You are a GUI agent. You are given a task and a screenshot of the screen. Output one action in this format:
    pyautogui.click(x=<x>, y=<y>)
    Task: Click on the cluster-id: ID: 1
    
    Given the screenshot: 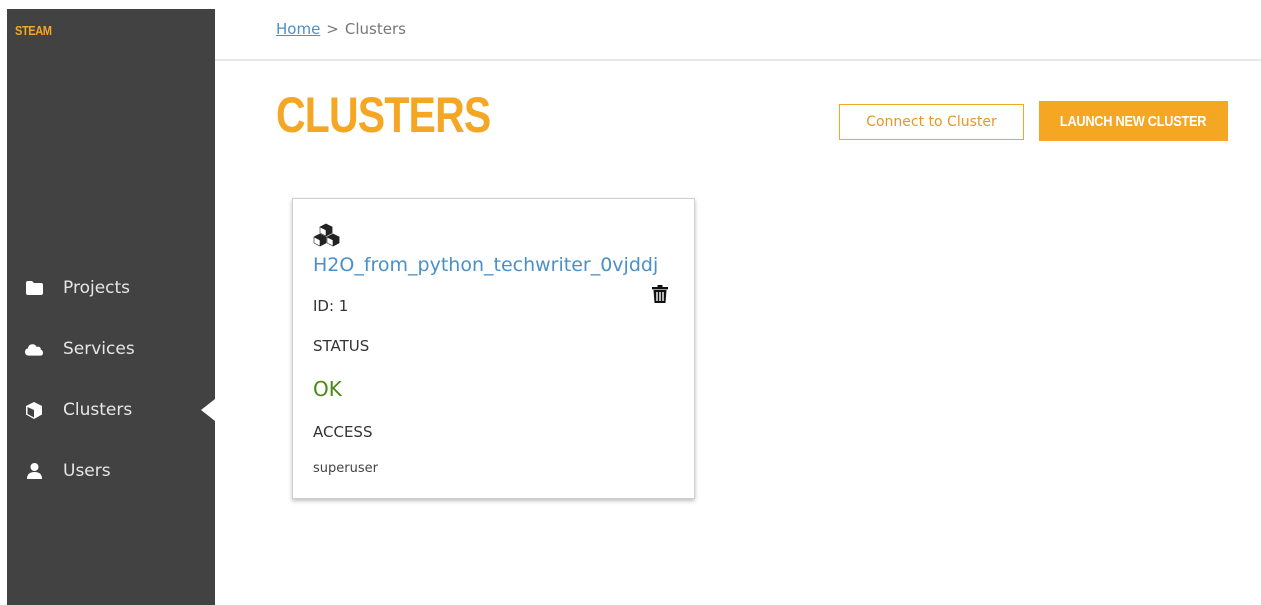 What is the action you would take?
    pyautogui.click(x=331, y=306)
    